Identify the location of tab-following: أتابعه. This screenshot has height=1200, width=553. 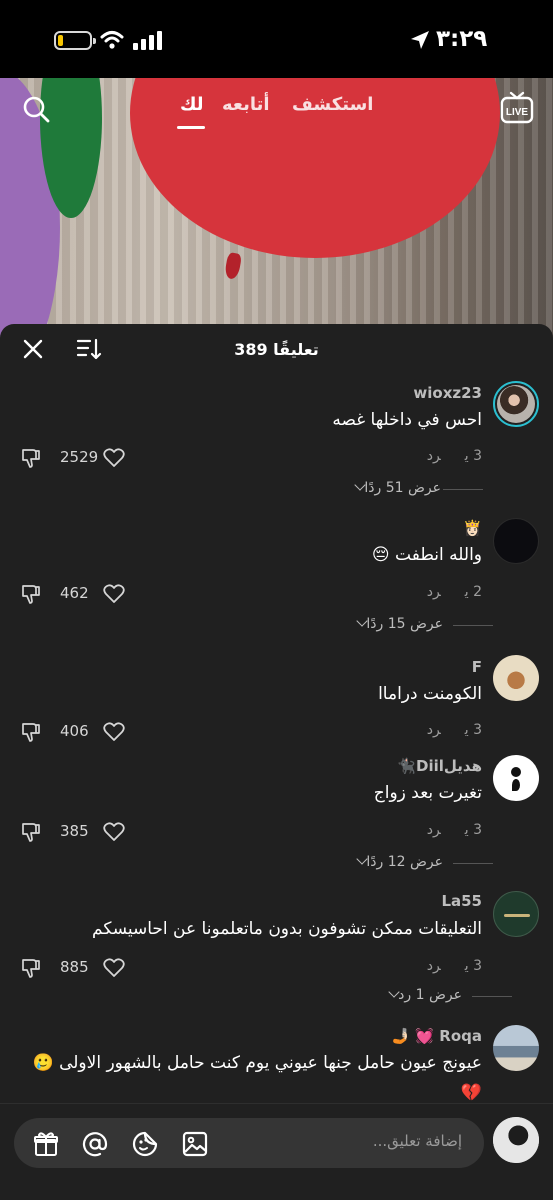
(246, 104).